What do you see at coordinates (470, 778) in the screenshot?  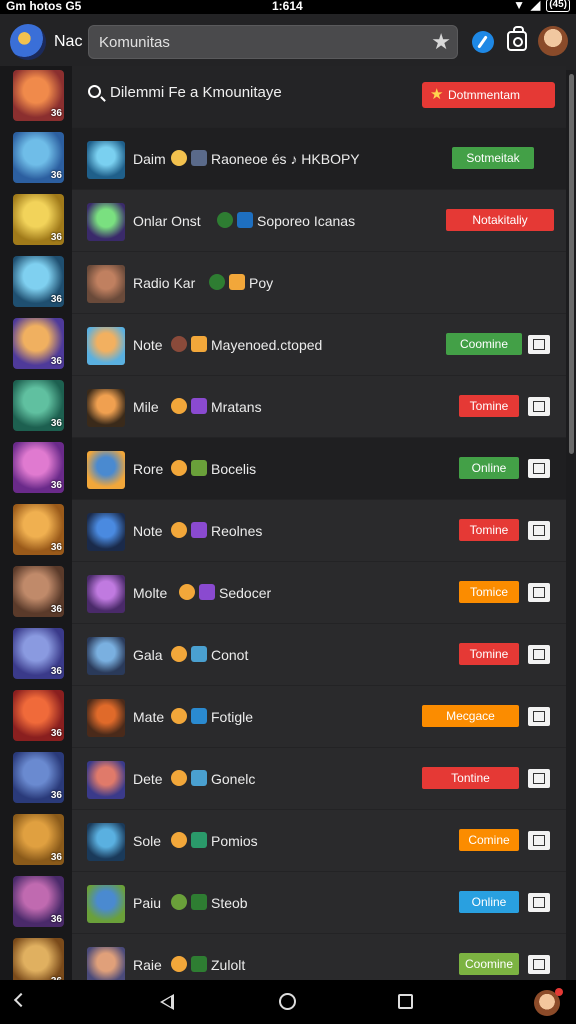 I see `status-button: Tontine` at bounding box center [470, 778].